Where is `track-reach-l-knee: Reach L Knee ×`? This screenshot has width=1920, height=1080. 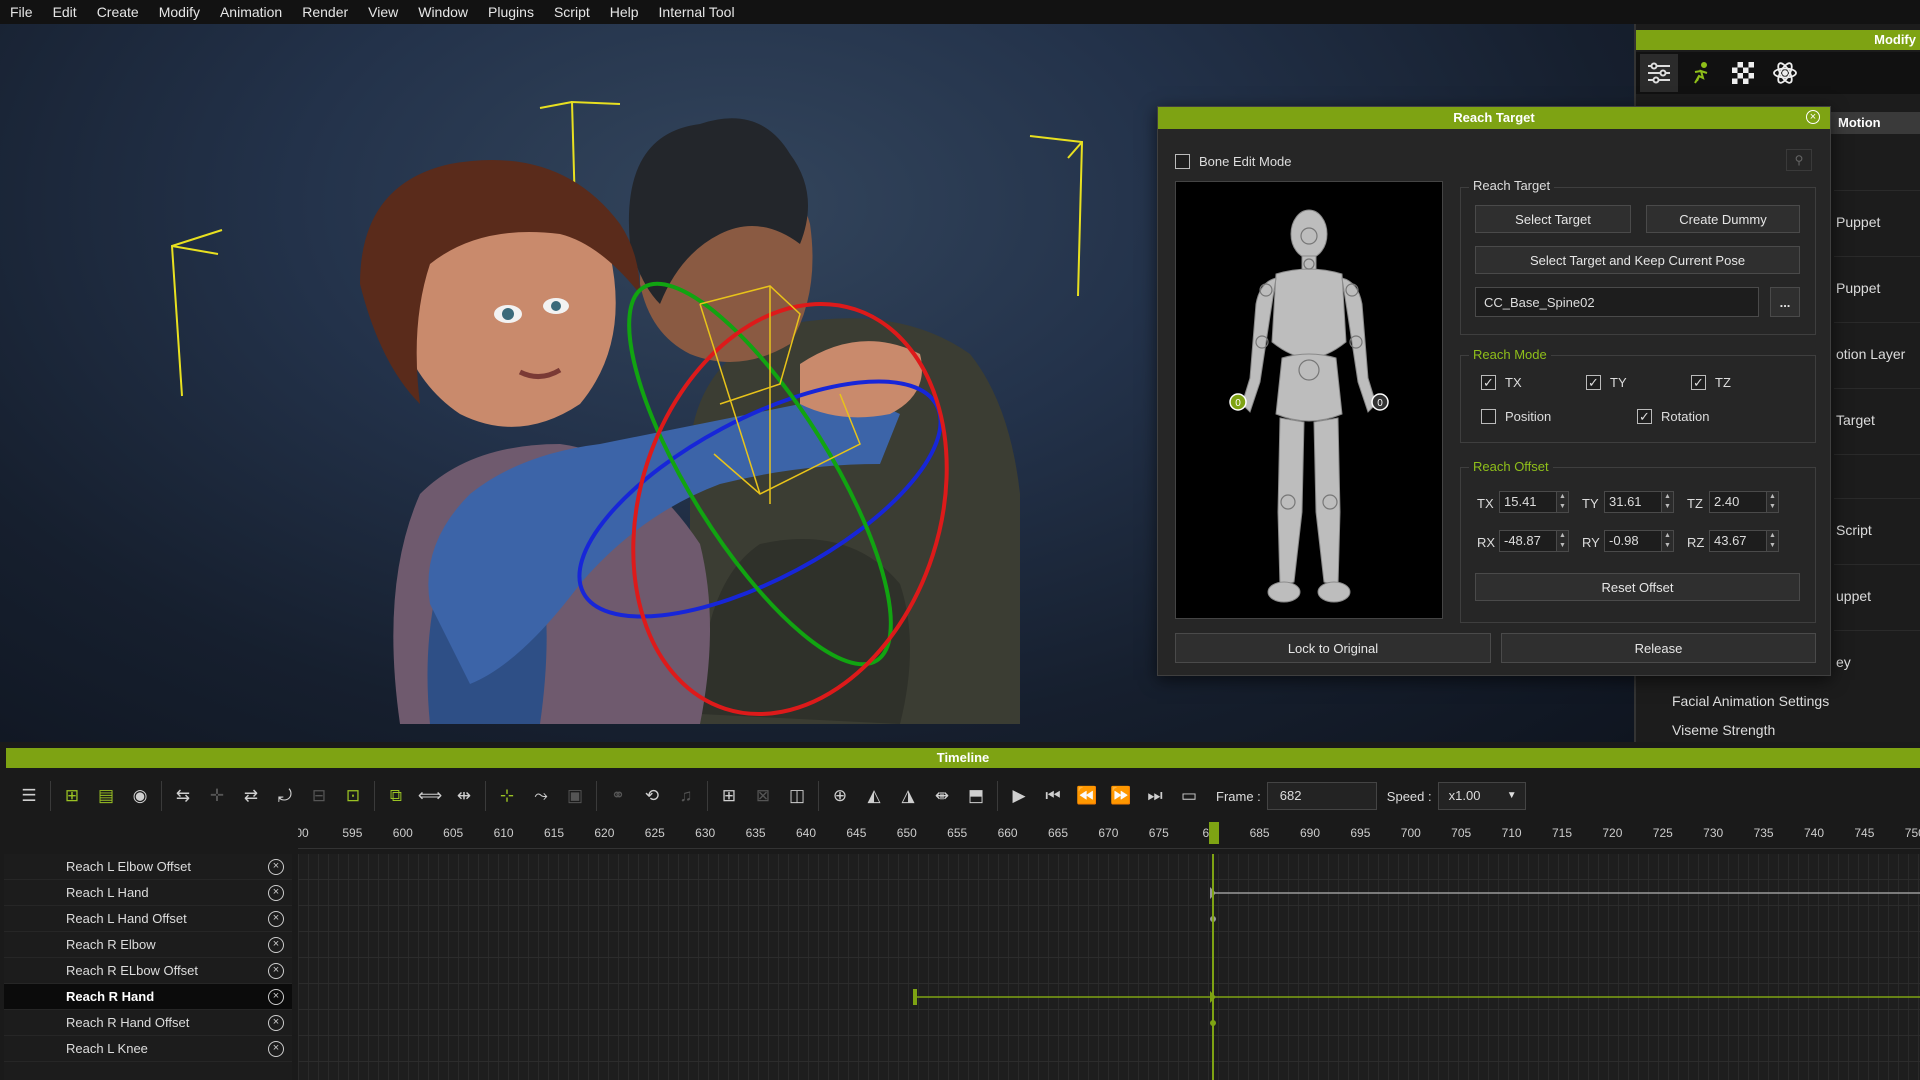
track-reach-l-knee: Reach L Knee × is located at coordinates (148, 1049).